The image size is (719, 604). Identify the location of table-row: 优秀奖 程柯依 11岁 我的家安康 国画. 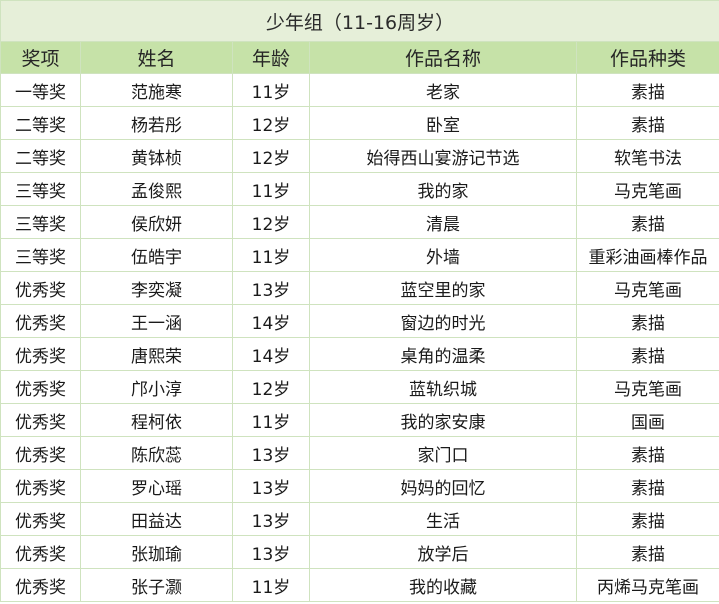
(359, 420).